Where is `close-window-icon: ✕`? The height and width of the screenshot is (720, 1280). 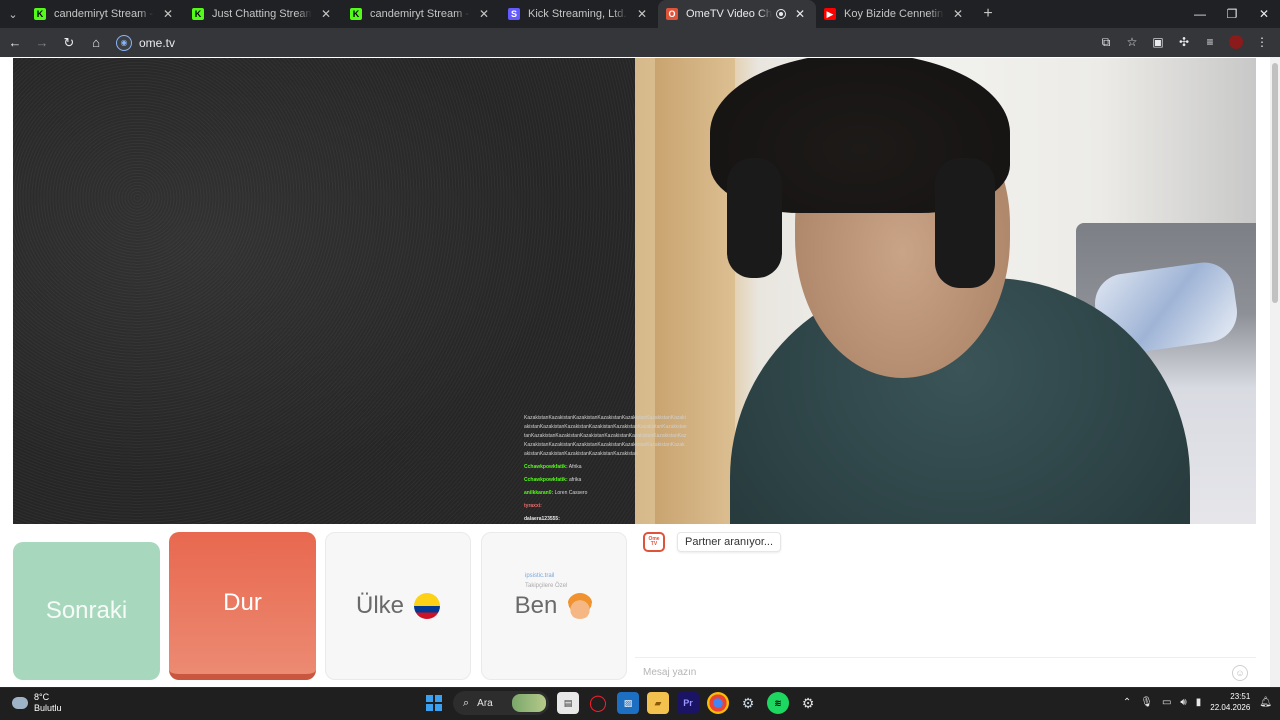 close-window-icon: ✕ is located at coordinates (1264, 14).